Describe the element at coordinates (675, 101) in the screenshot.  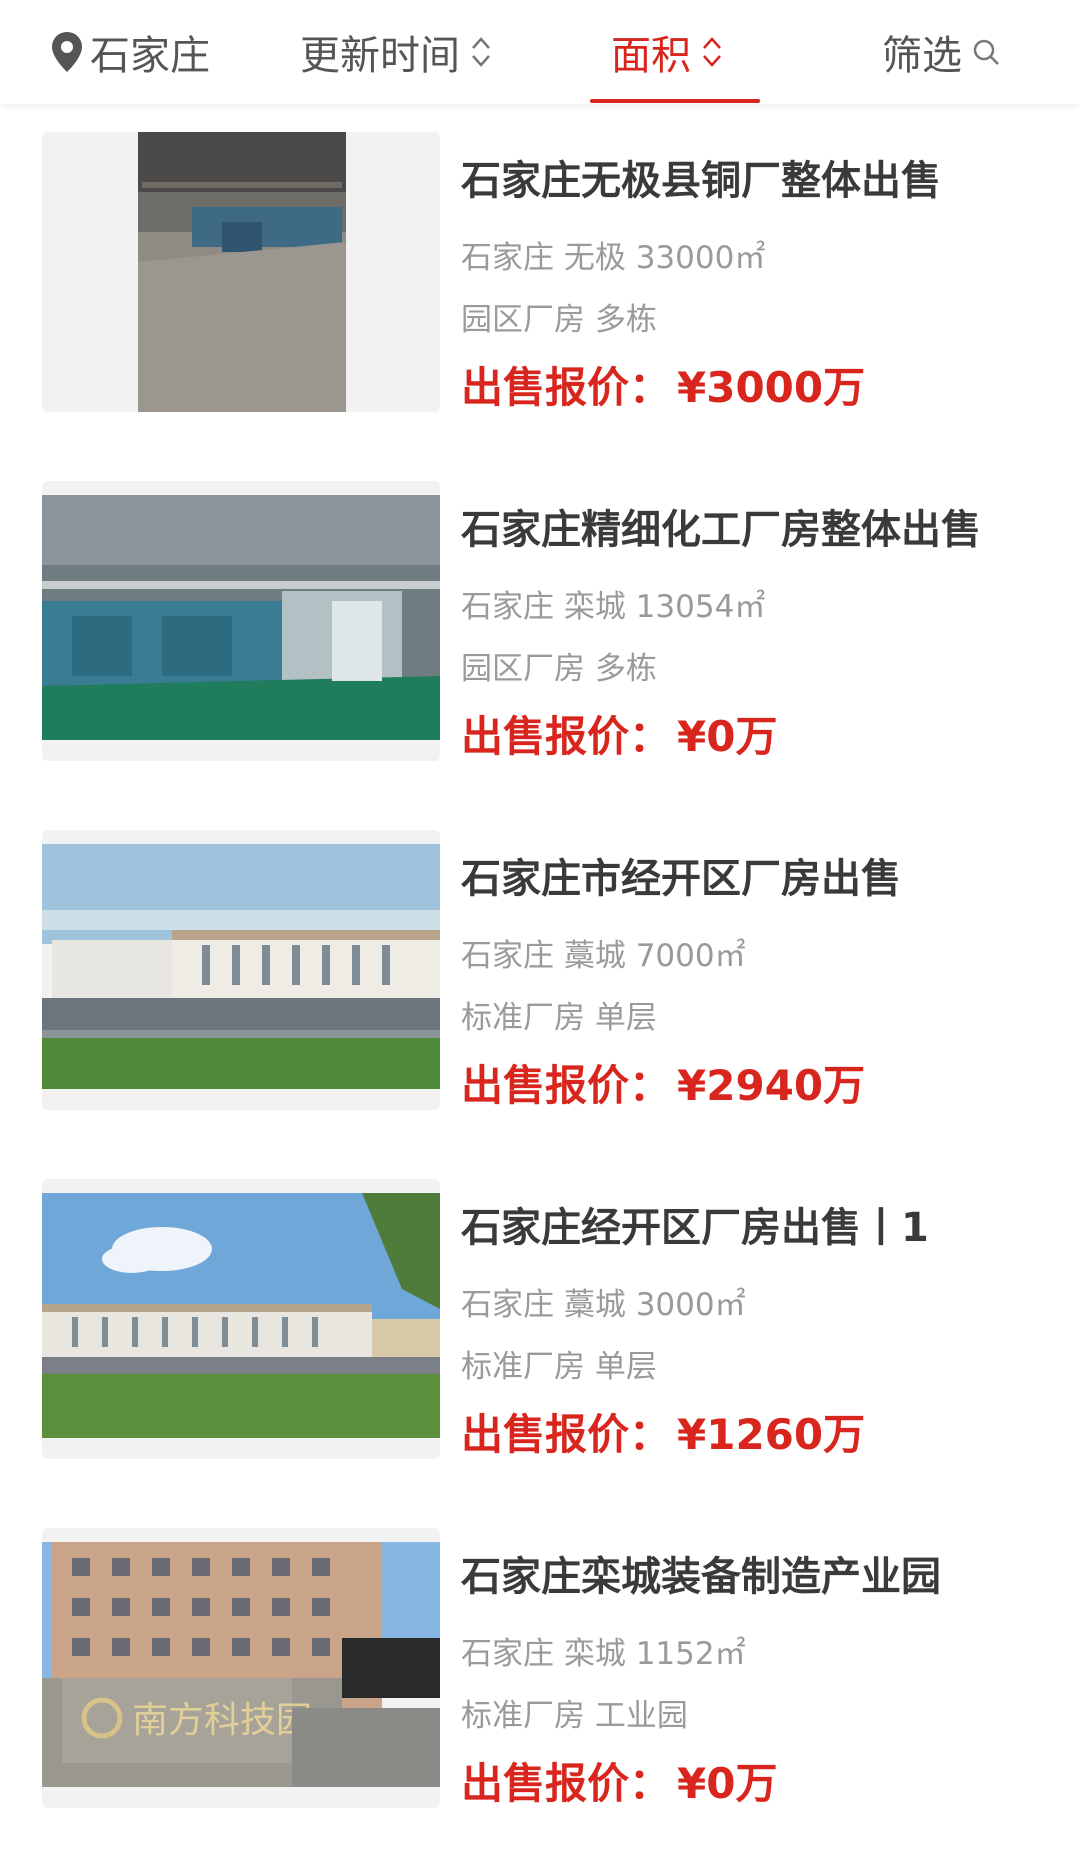
I see `active-tab-underline` at that location.